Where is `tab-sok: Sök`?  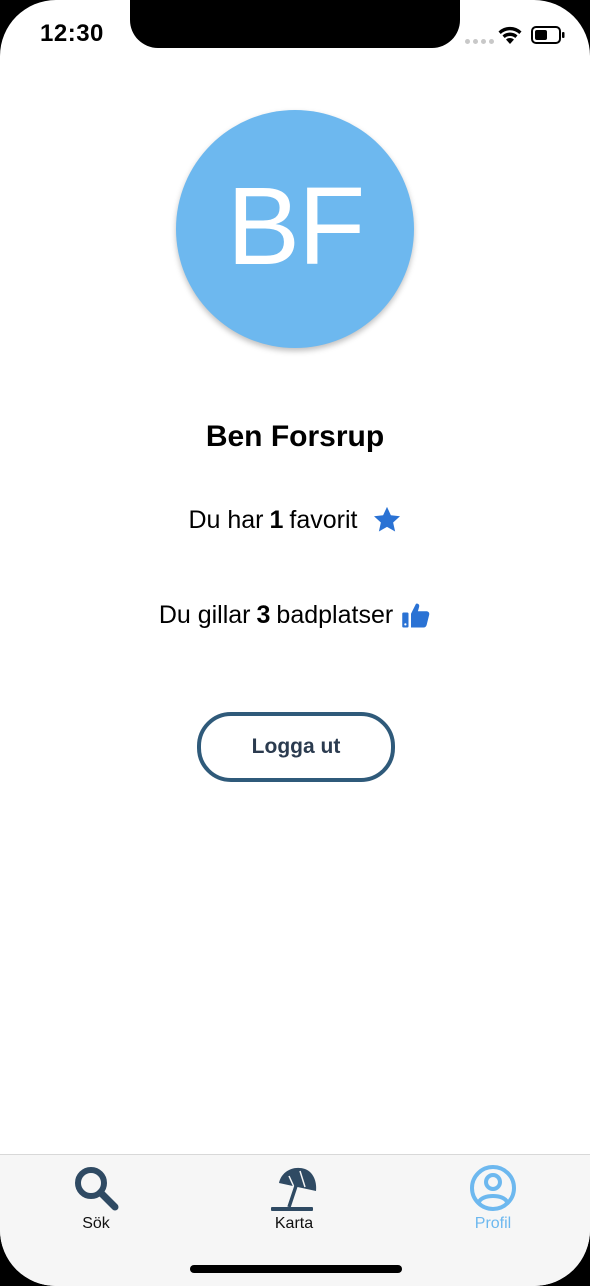 tab-sok: Sök is located at coordinates (96, 1200).